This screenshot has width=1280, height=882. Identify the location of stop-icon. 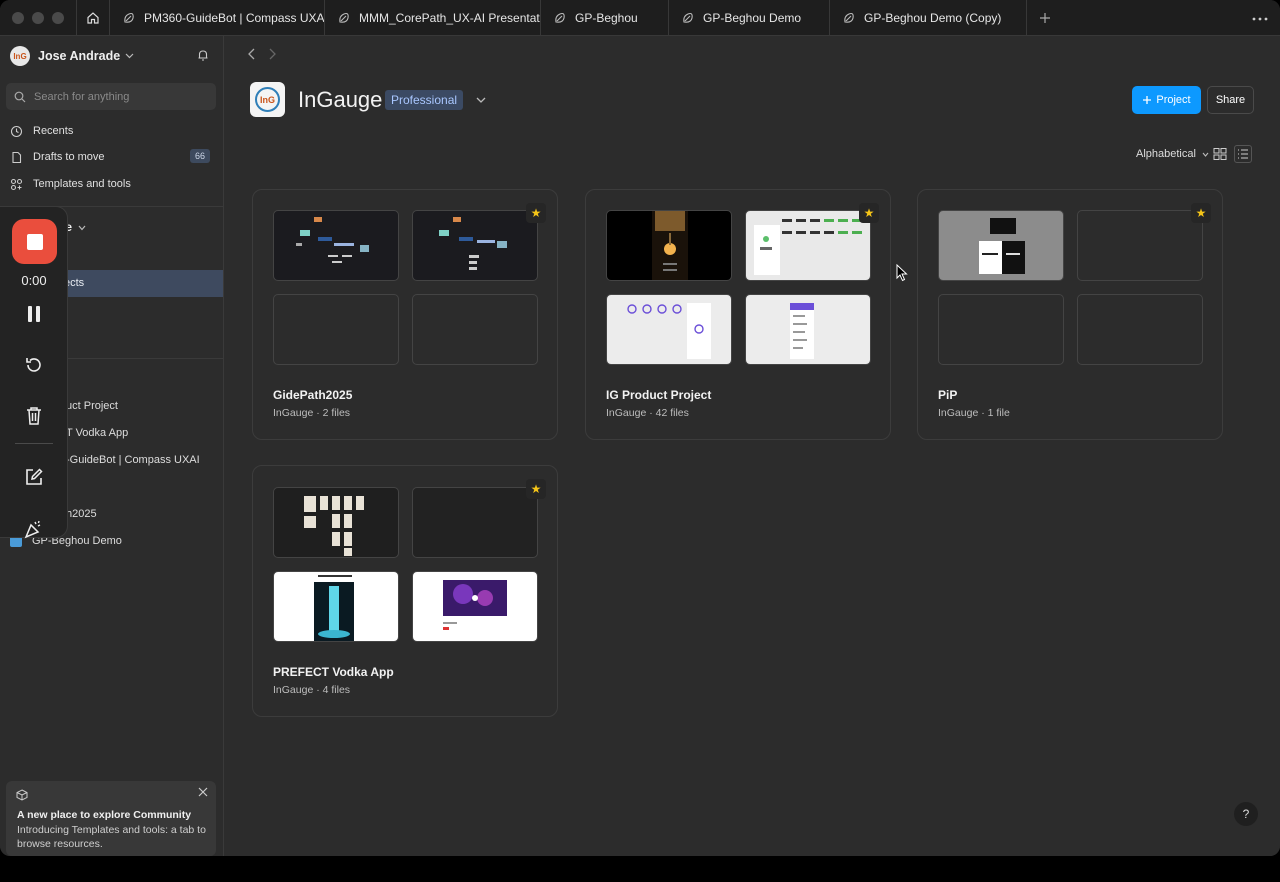
(34, 241).